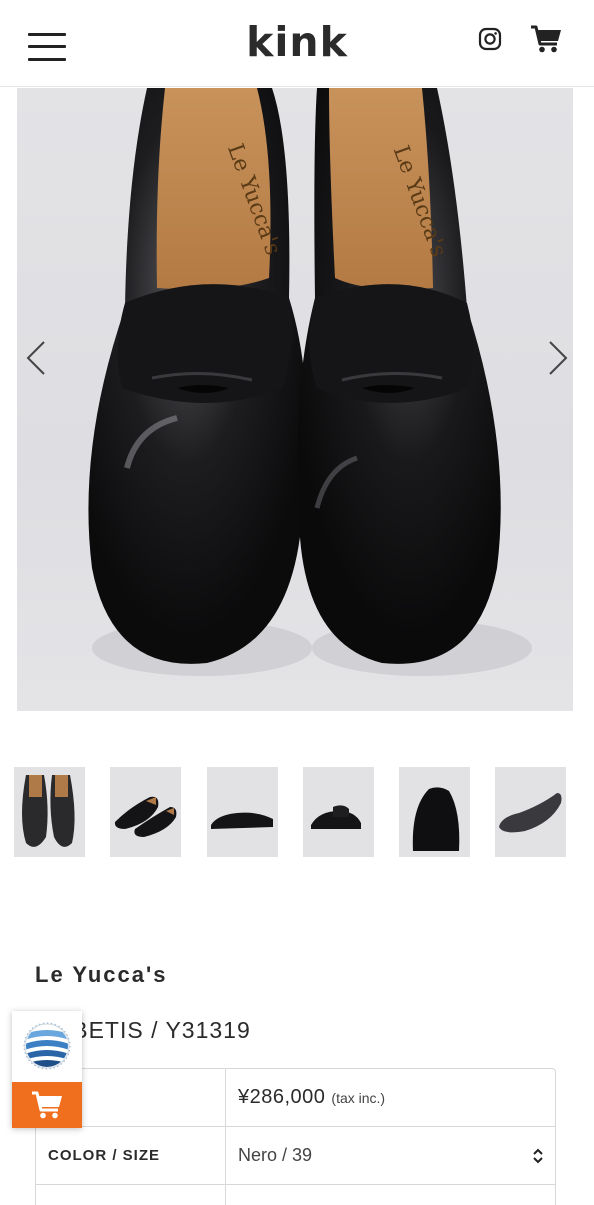 The height and width of the screenshot is (1205, 594). Describe the element at coordinates (37, 358) in the screenshot. I see `chevron-left-icon` at that location.